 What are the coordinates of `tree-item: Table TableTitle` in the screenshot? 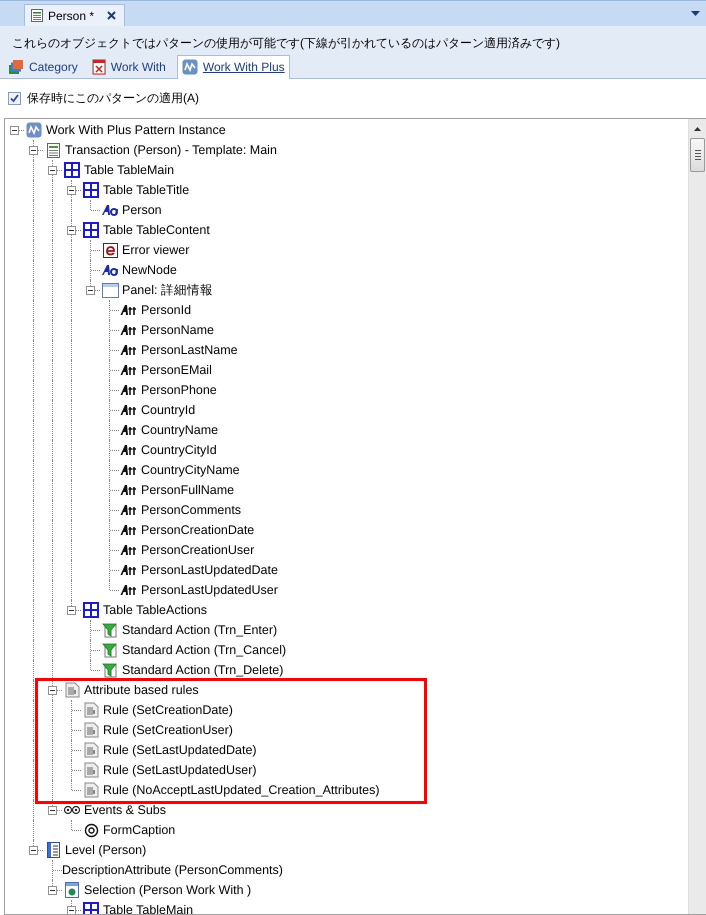 It's located at (146, 190).